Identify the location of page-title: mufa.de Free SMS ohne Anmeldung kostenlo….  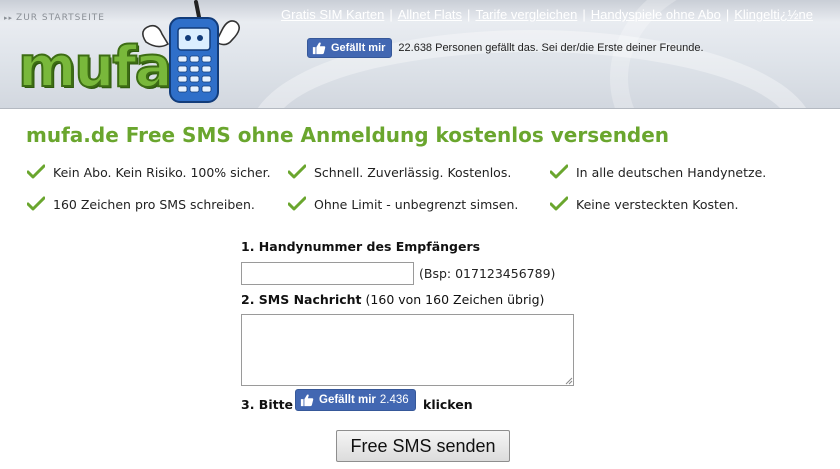
(348, 135).